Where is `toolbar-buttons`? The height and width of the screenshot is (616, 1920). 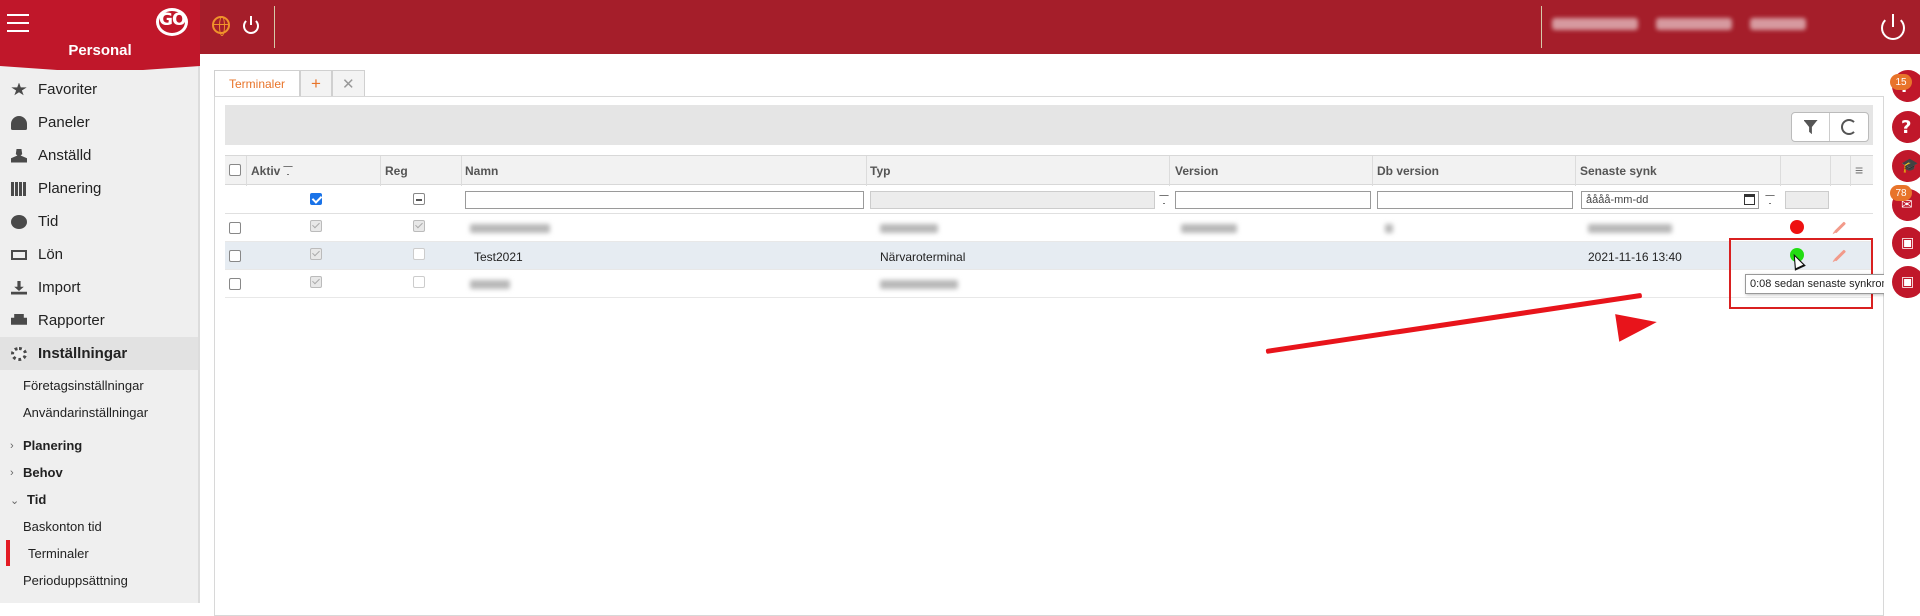
toolbar-buttons is located at coordinates (1830, 127).